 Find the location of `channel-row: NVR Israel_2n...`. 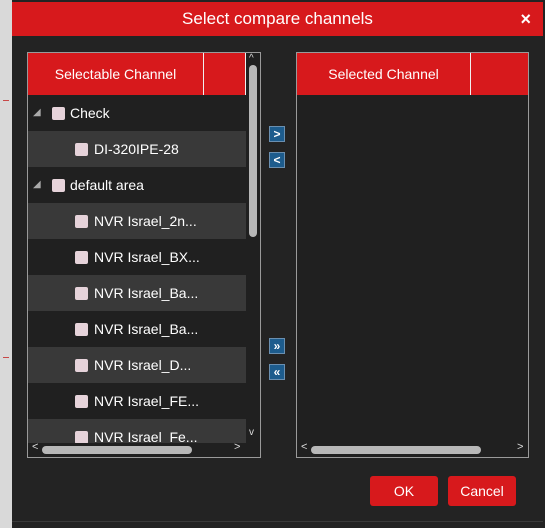

channel-row: NVR Israel_2n... is located at coordinates (137, 221).